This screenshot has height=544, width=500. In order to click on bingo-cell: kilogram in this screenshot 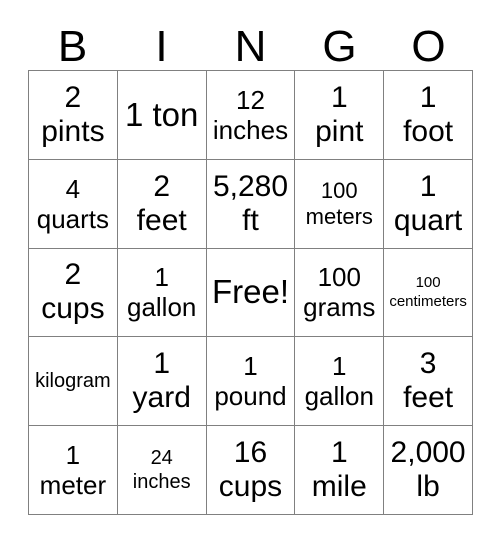, I will do `click(73, 382)`.